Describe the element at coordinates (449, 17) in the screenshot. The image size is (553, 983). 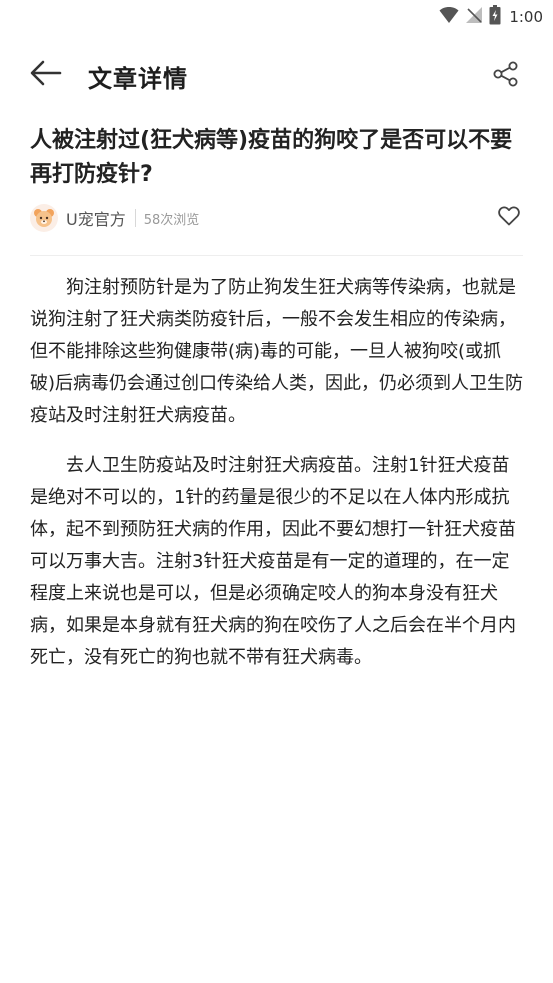
I see `wifi-icon` at that location.